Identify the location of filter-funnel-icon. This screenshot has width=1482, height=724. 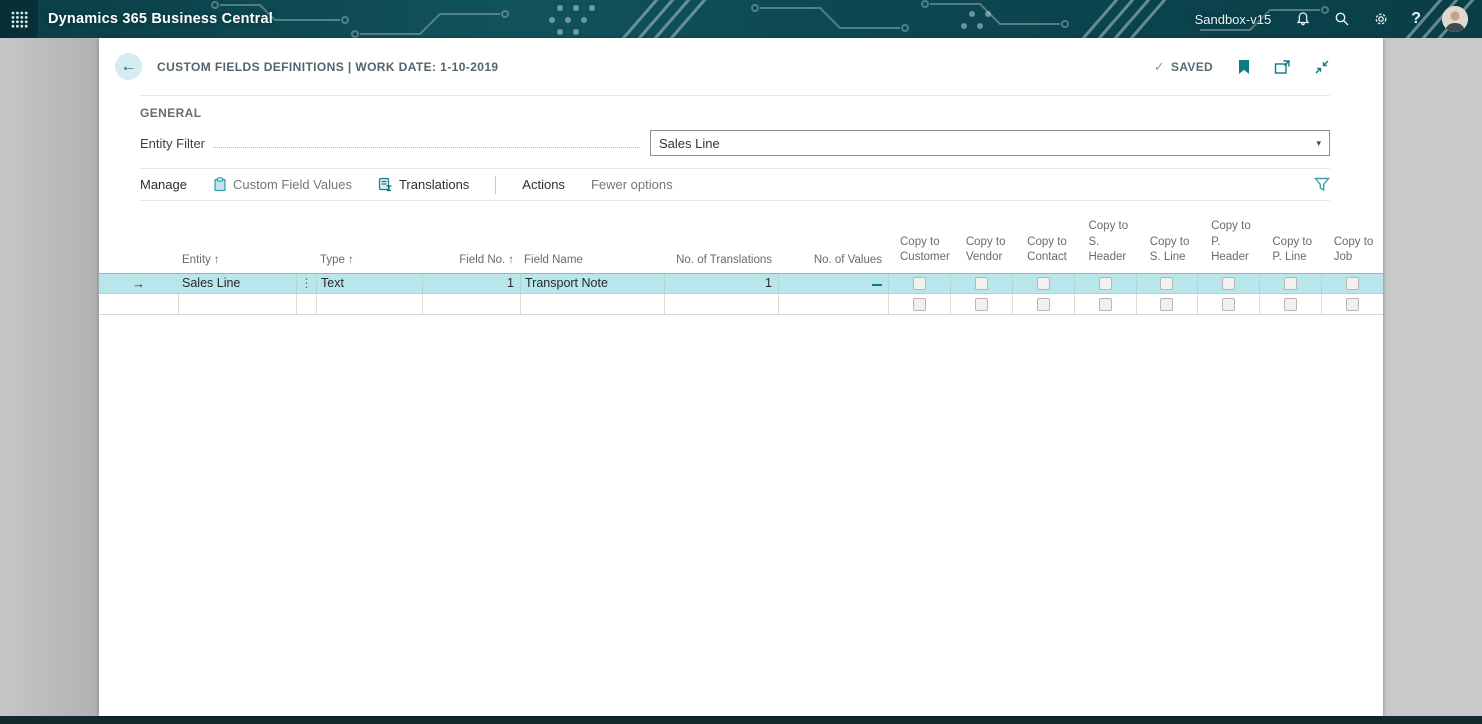
(1322, 184).